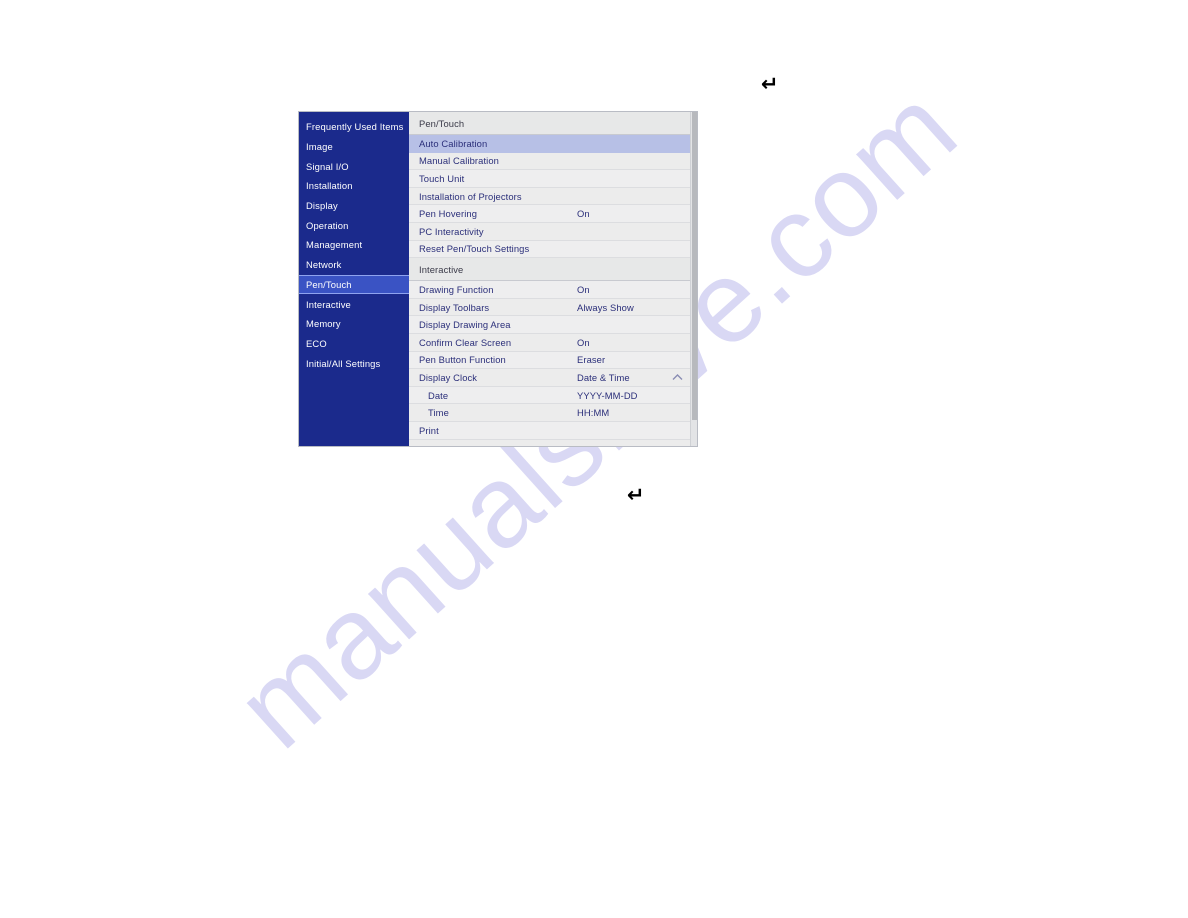 This screenshot has width=1188, height=918. I want to click on menu-row-installation-of-projectors: Installation of Projectors, so click(553, 196).